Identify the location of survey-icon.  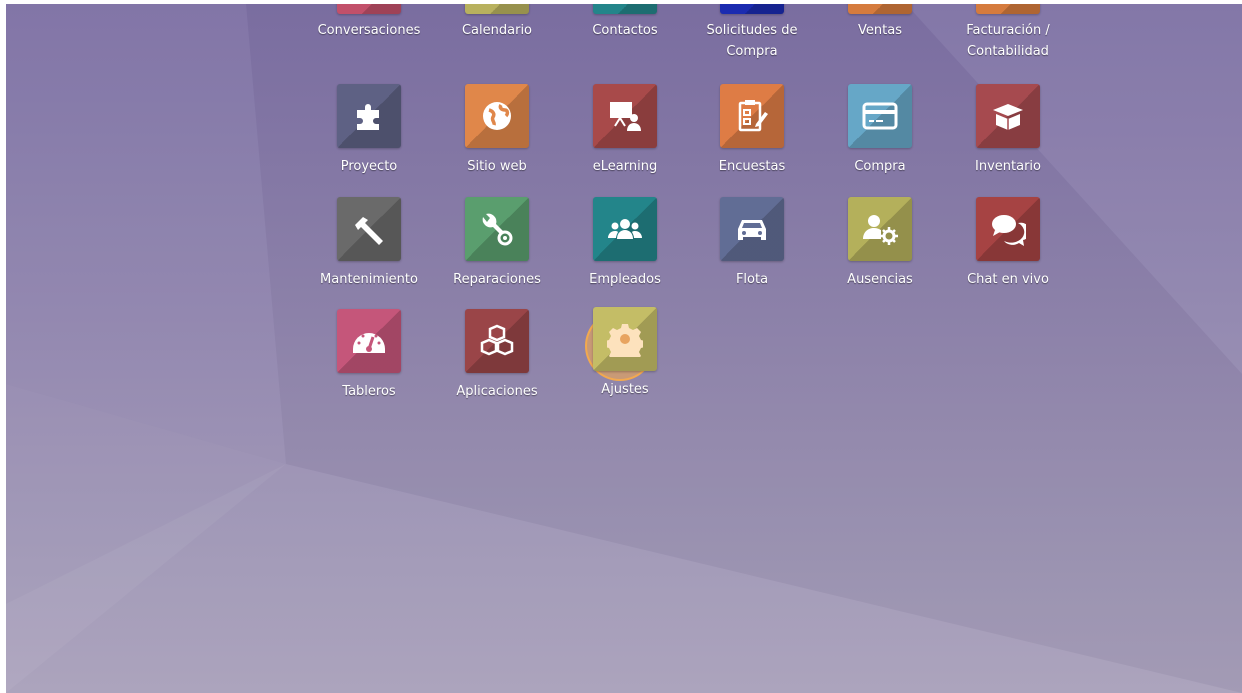
(753, 116).